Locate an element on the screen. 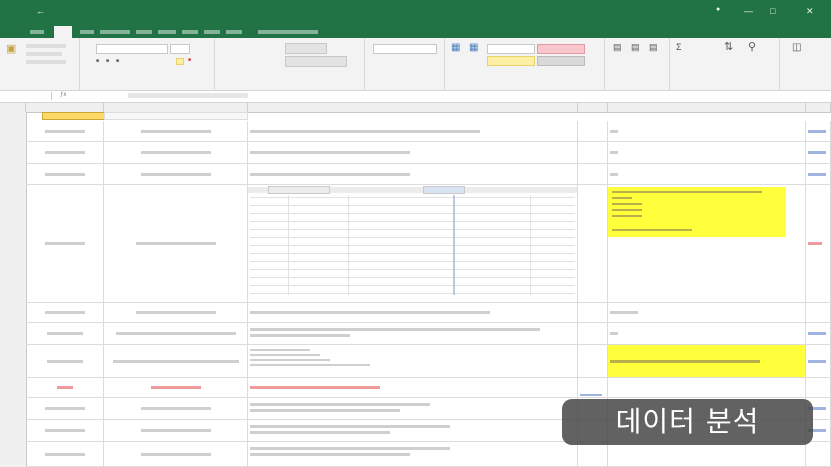 The image size is (831, 467). tab-formulas is located at coordinates (144, 32).